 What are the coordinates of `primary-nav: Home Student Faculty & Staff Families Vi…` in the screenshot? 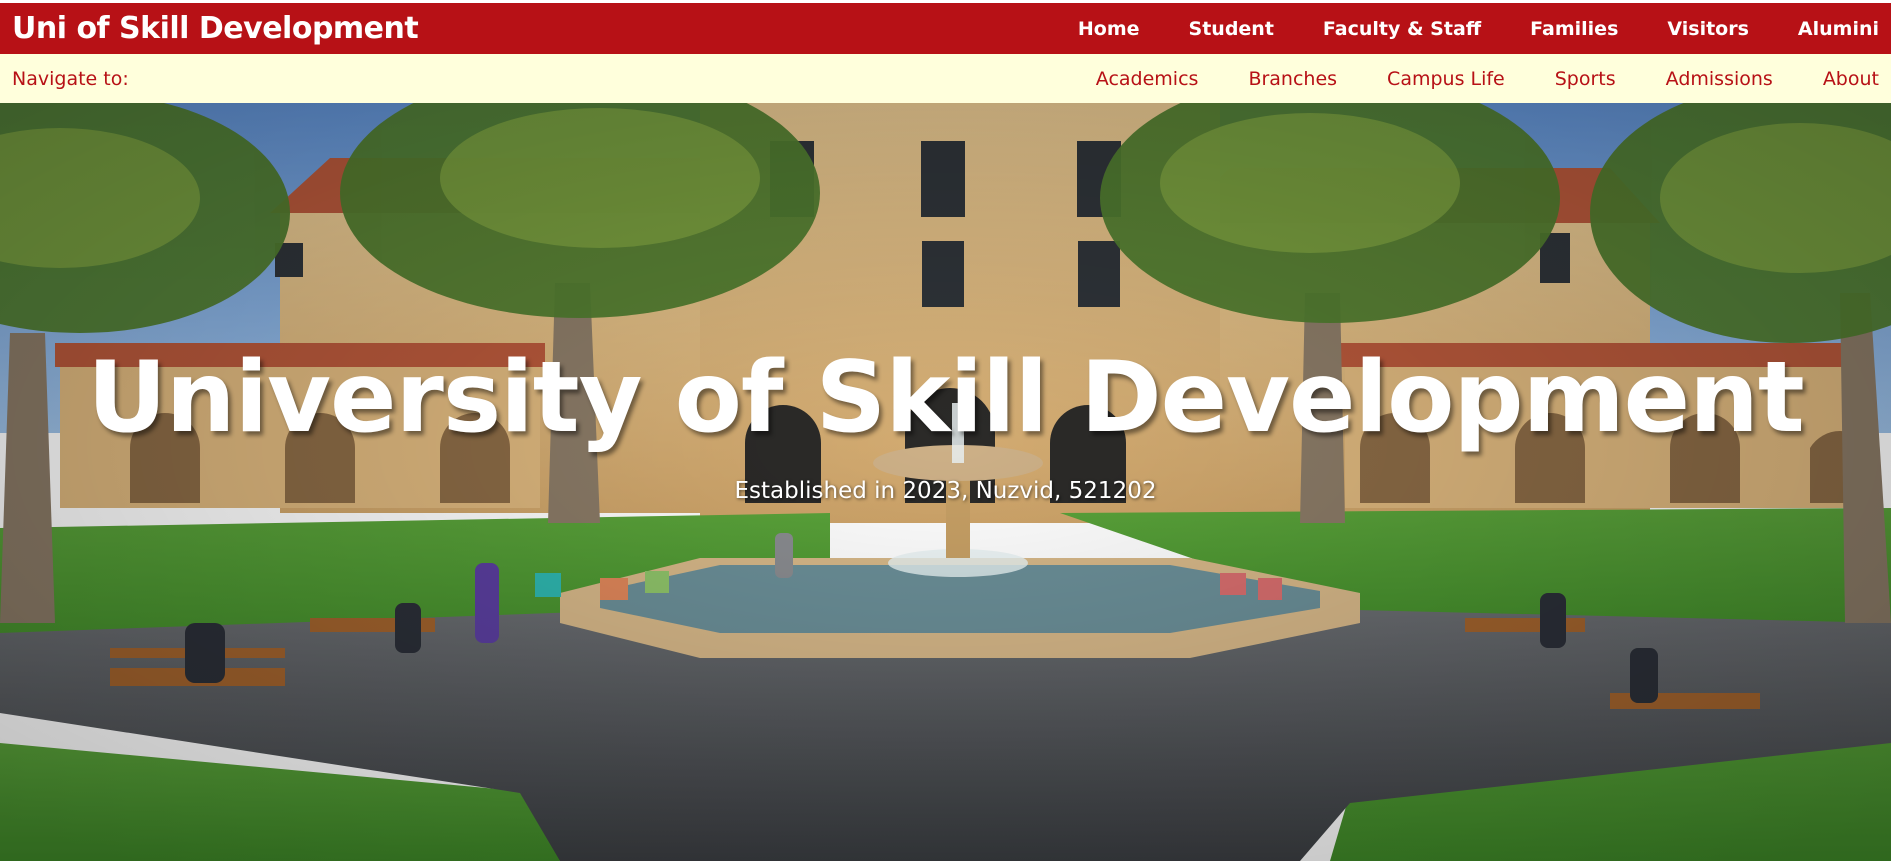 It's located at (1454, 29).